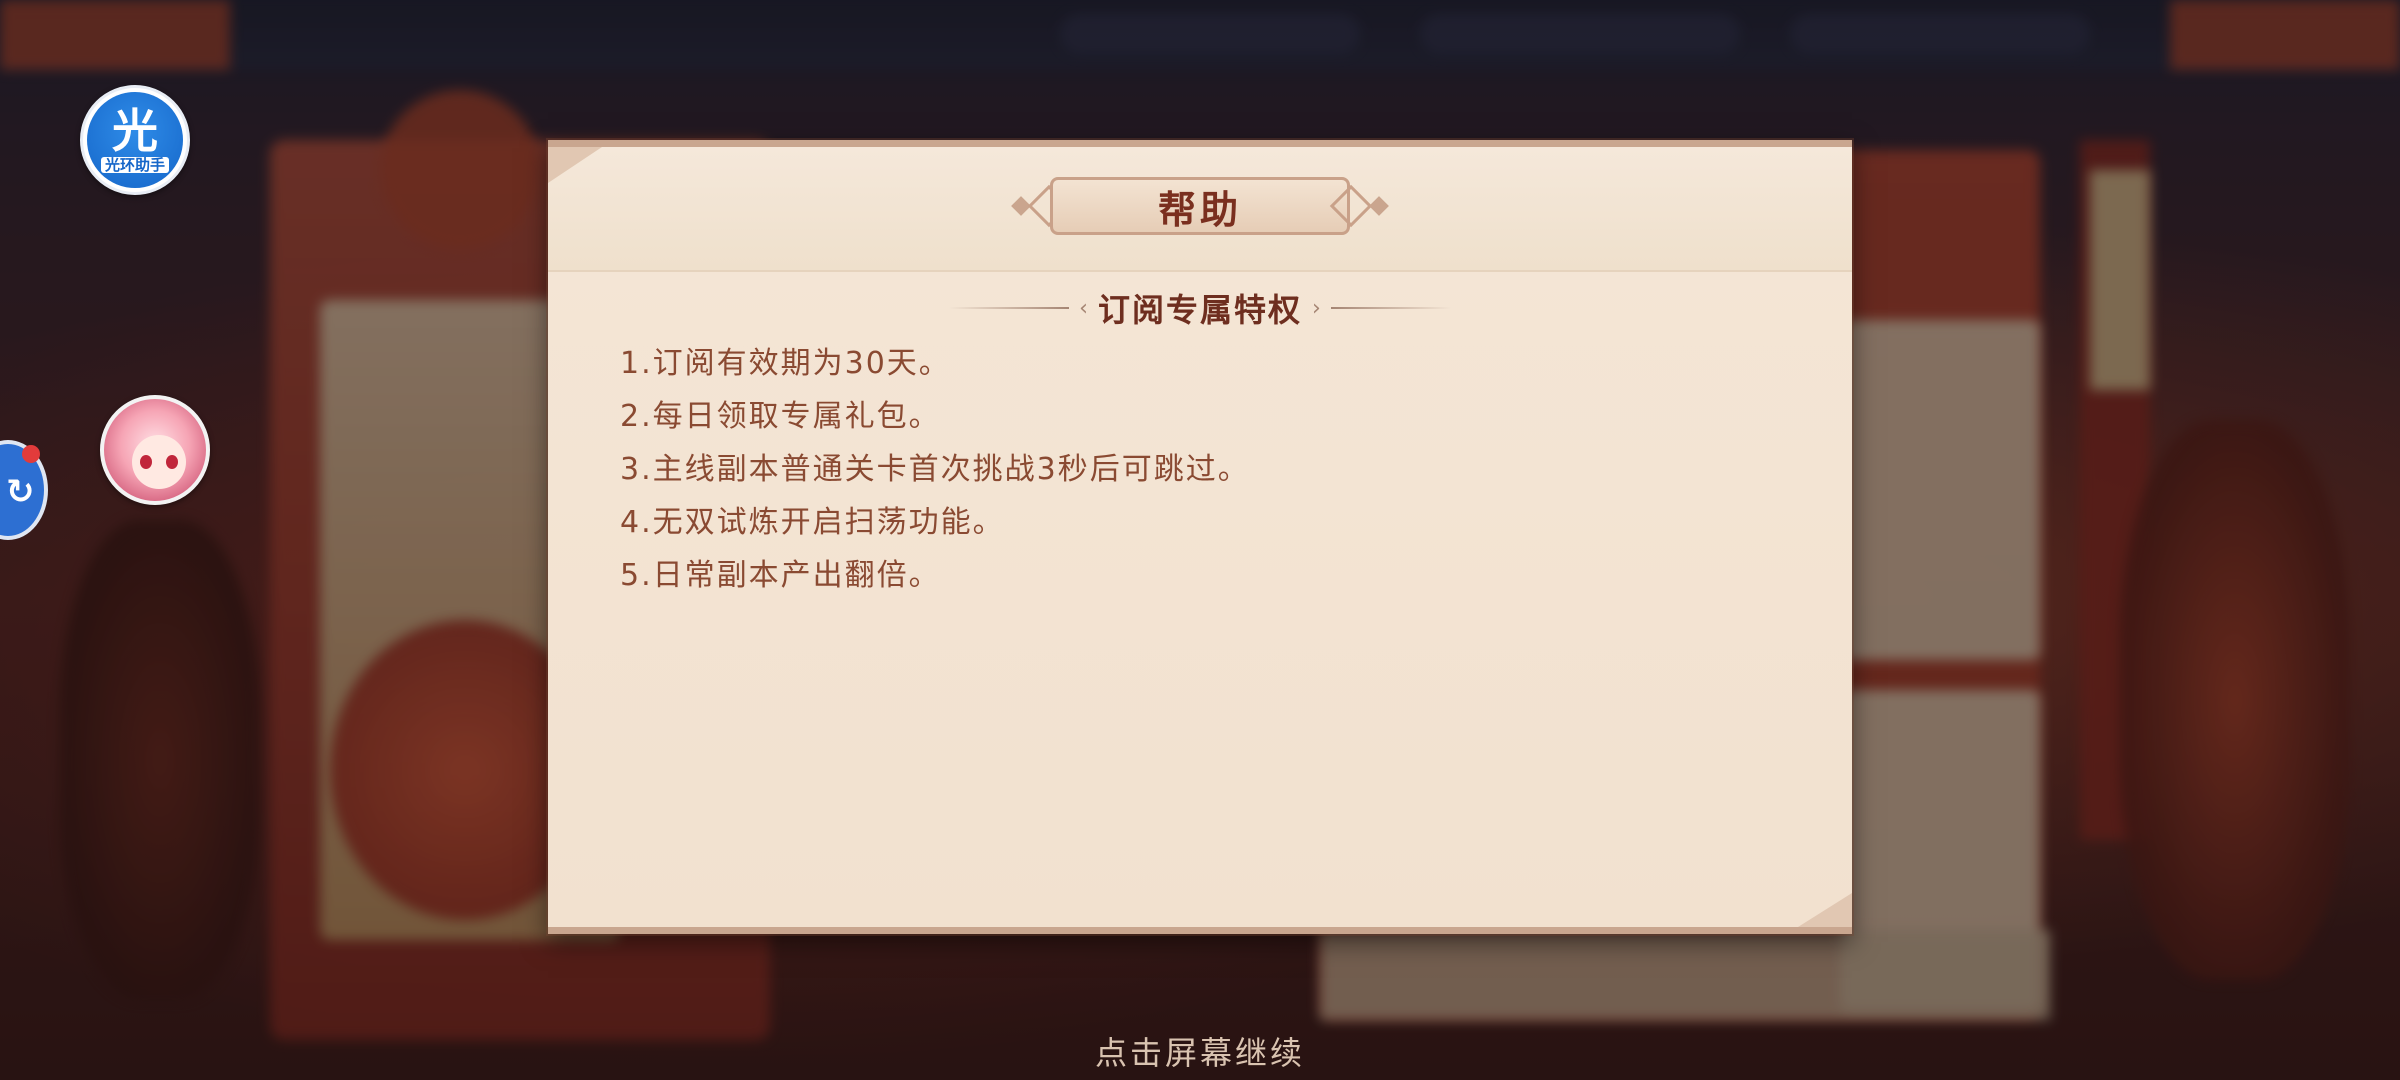 The image size is (2400, 1080). What do you see at coordinates (1083, 308) in the screenshot?
I see `chevron-left-icon: ‹` at bounding box center [1083, 308].